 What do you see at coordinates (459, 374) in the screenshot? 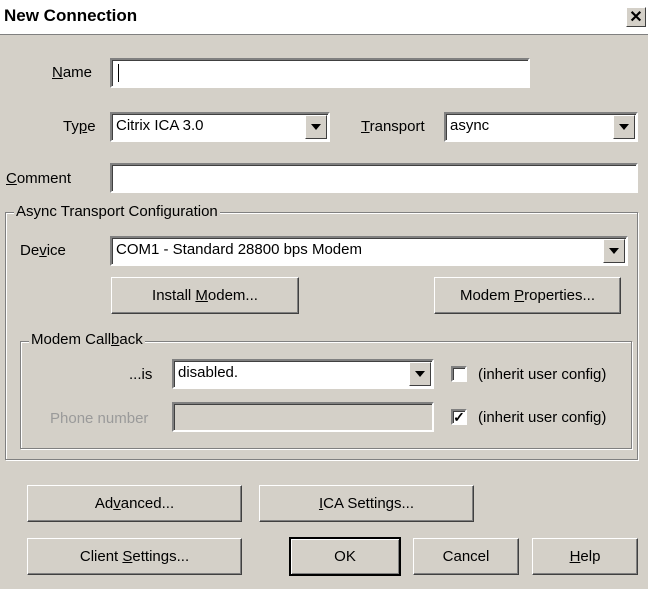
I see `inherit-callback-checkbox` at bounding box center [459, 374].